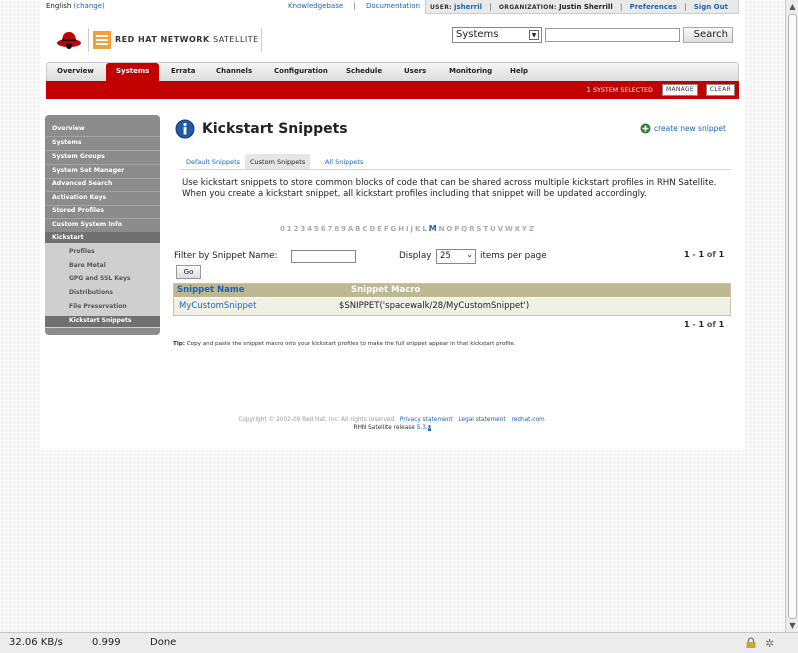  What do you see at coordinates (721, 254) in the screenshot?
I see `range-total: 1` at bounding box center [721, 254].